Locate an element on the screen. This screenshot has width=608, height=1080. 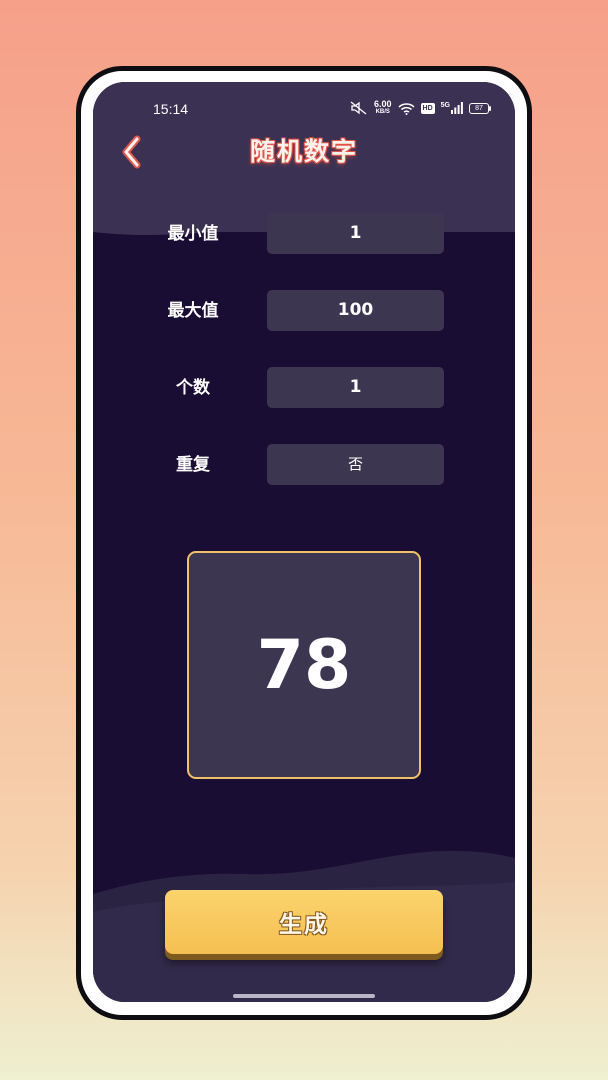
min-value-label: 最小值 is located at coordinates (193, 234).